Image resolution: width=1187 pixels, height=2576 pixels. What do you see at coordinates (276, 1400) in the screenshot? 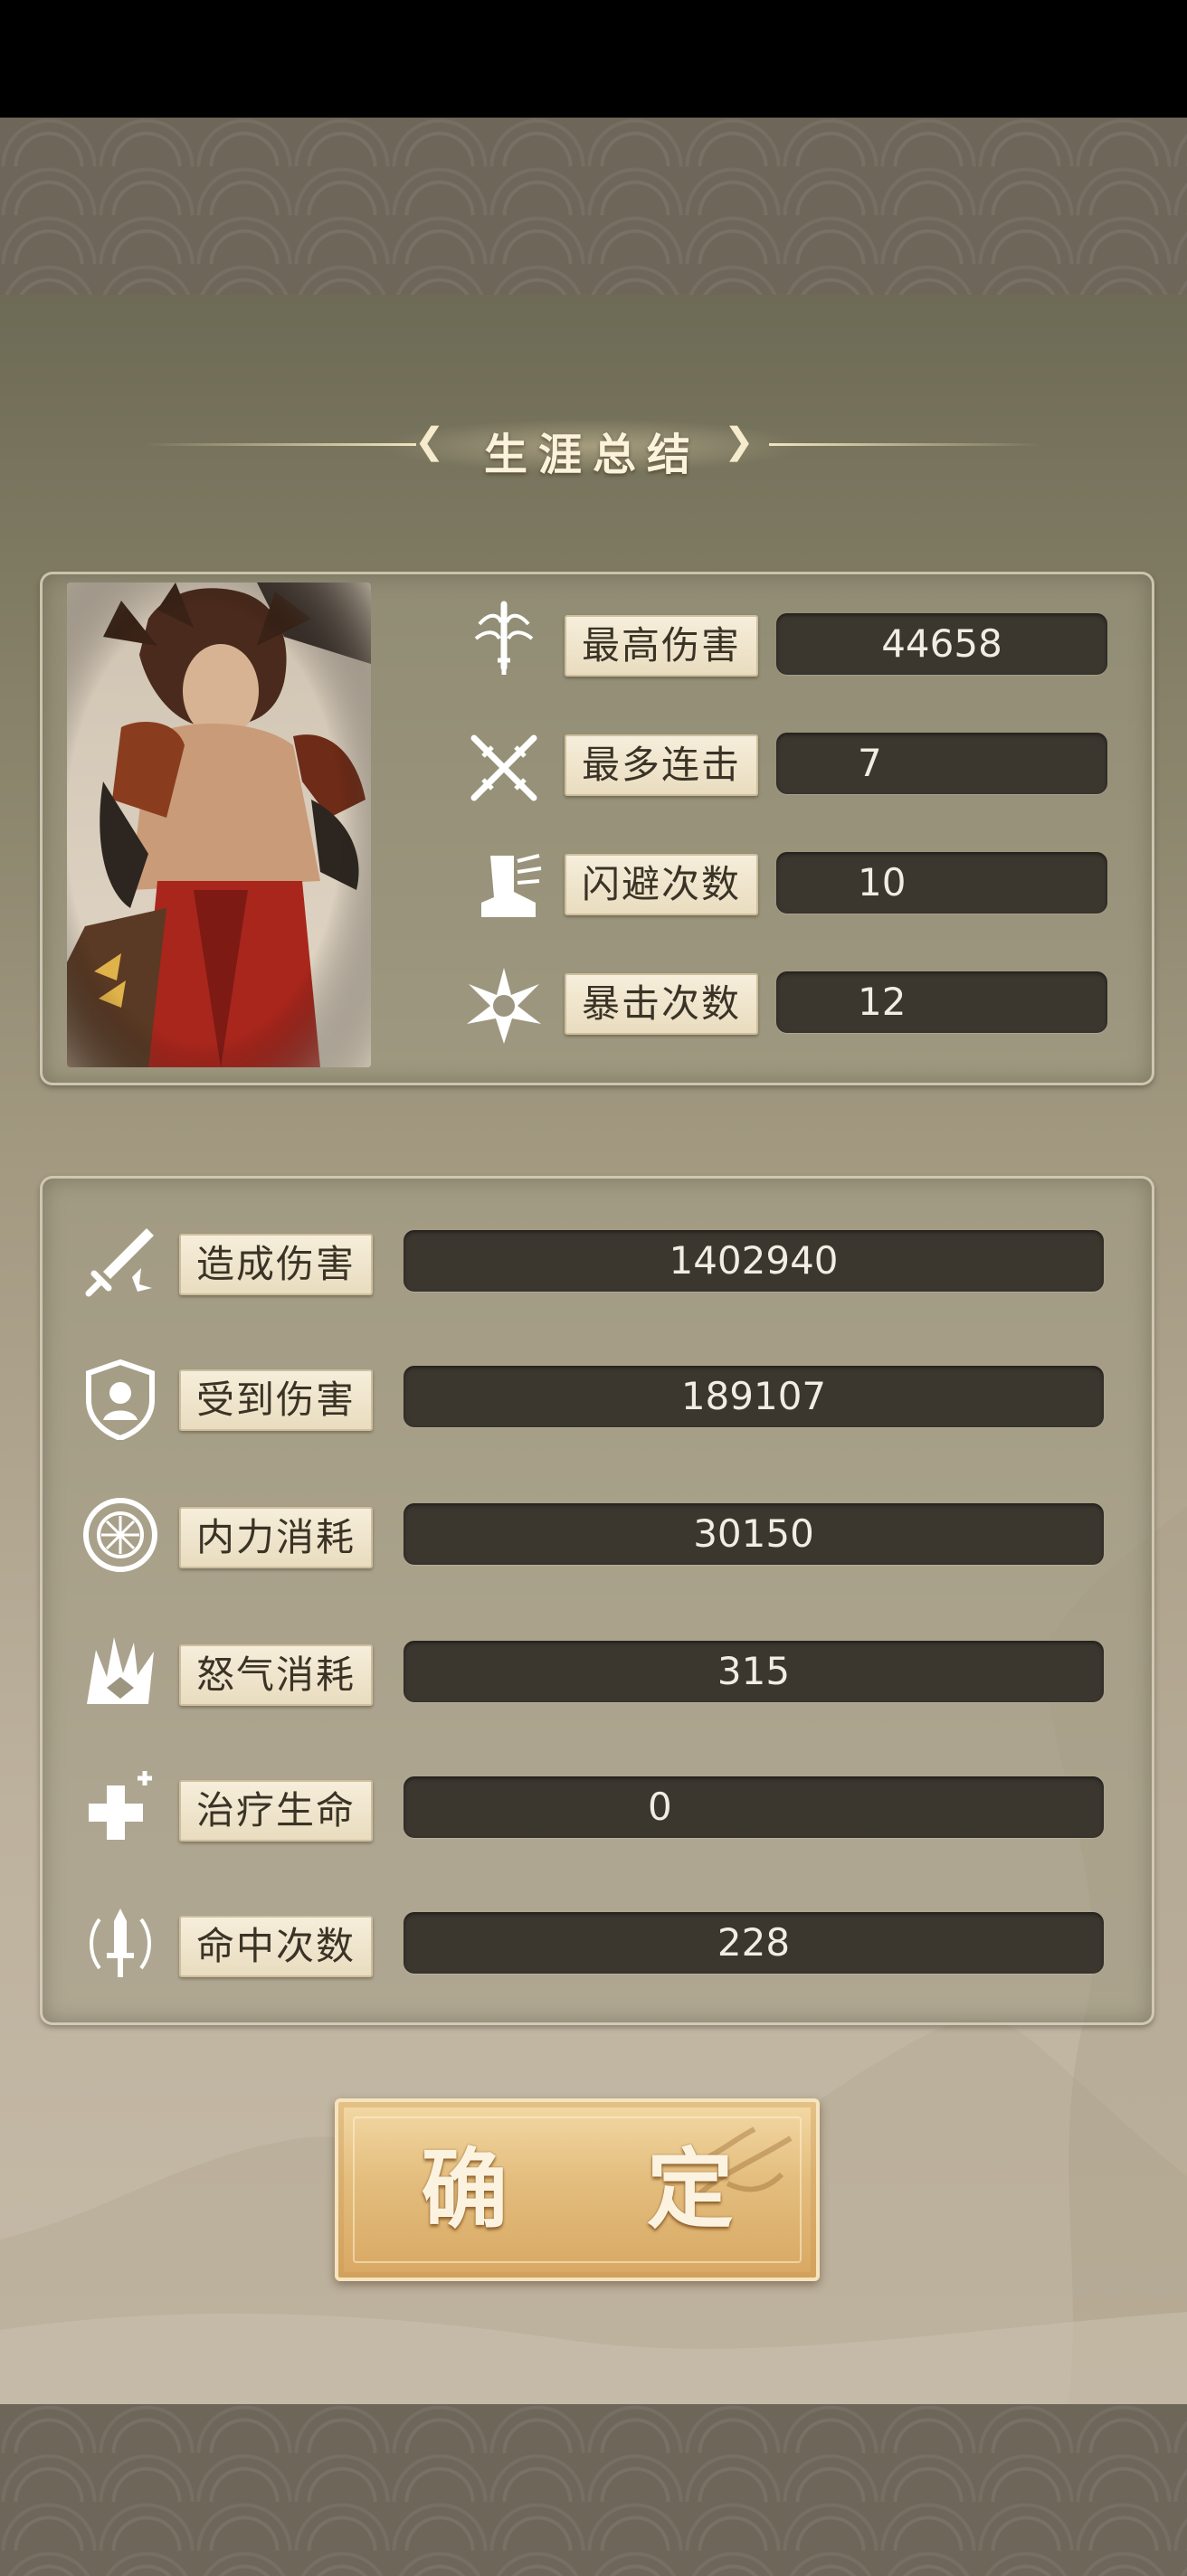
I see `stat-label: 受到伤害` at bounding box center [276, 1400].